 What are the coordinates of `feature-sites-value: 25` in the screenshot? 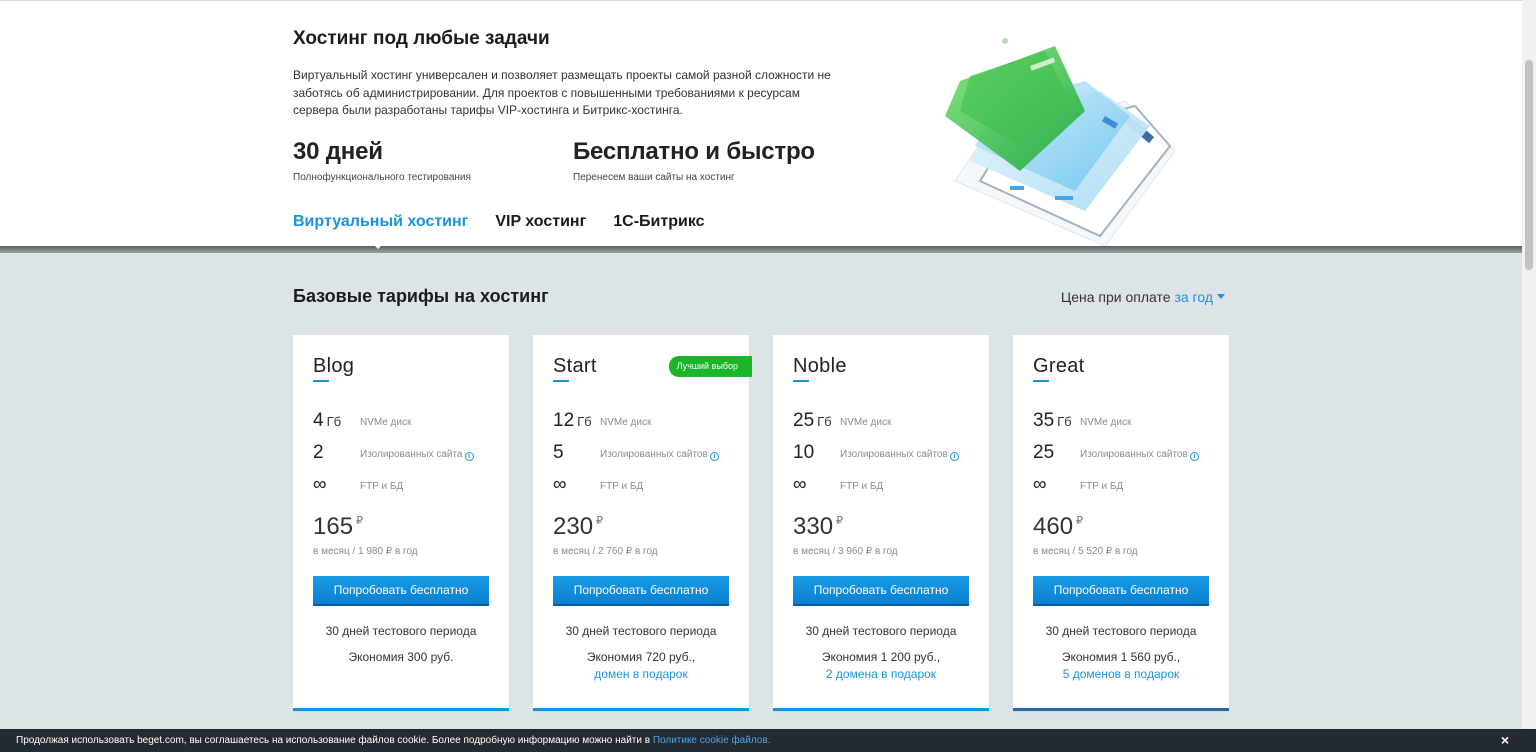 It's located at (1044, 452).